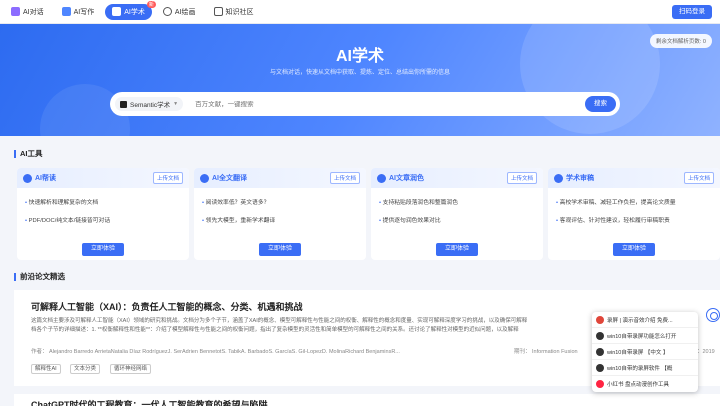 The image size is (720, 406). Describe the element at coordinates (185, 12) in the screenshot. I see `tab-label: AI绘画` at that location.